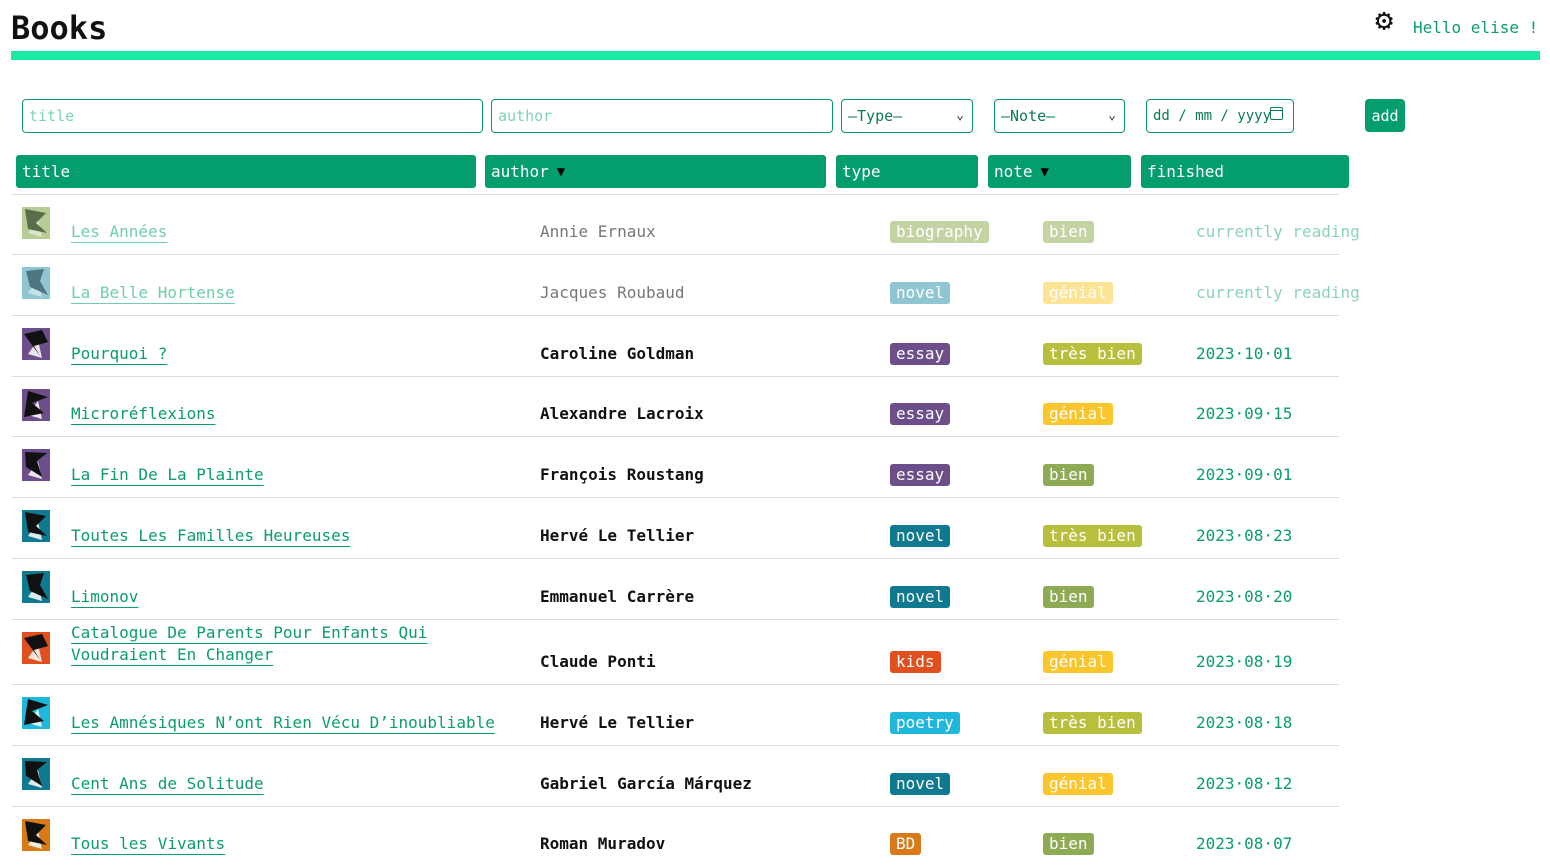  Describe the element at coordinates (46, 171) in the screenshot. I see `column-header-title-label: title` at that location.